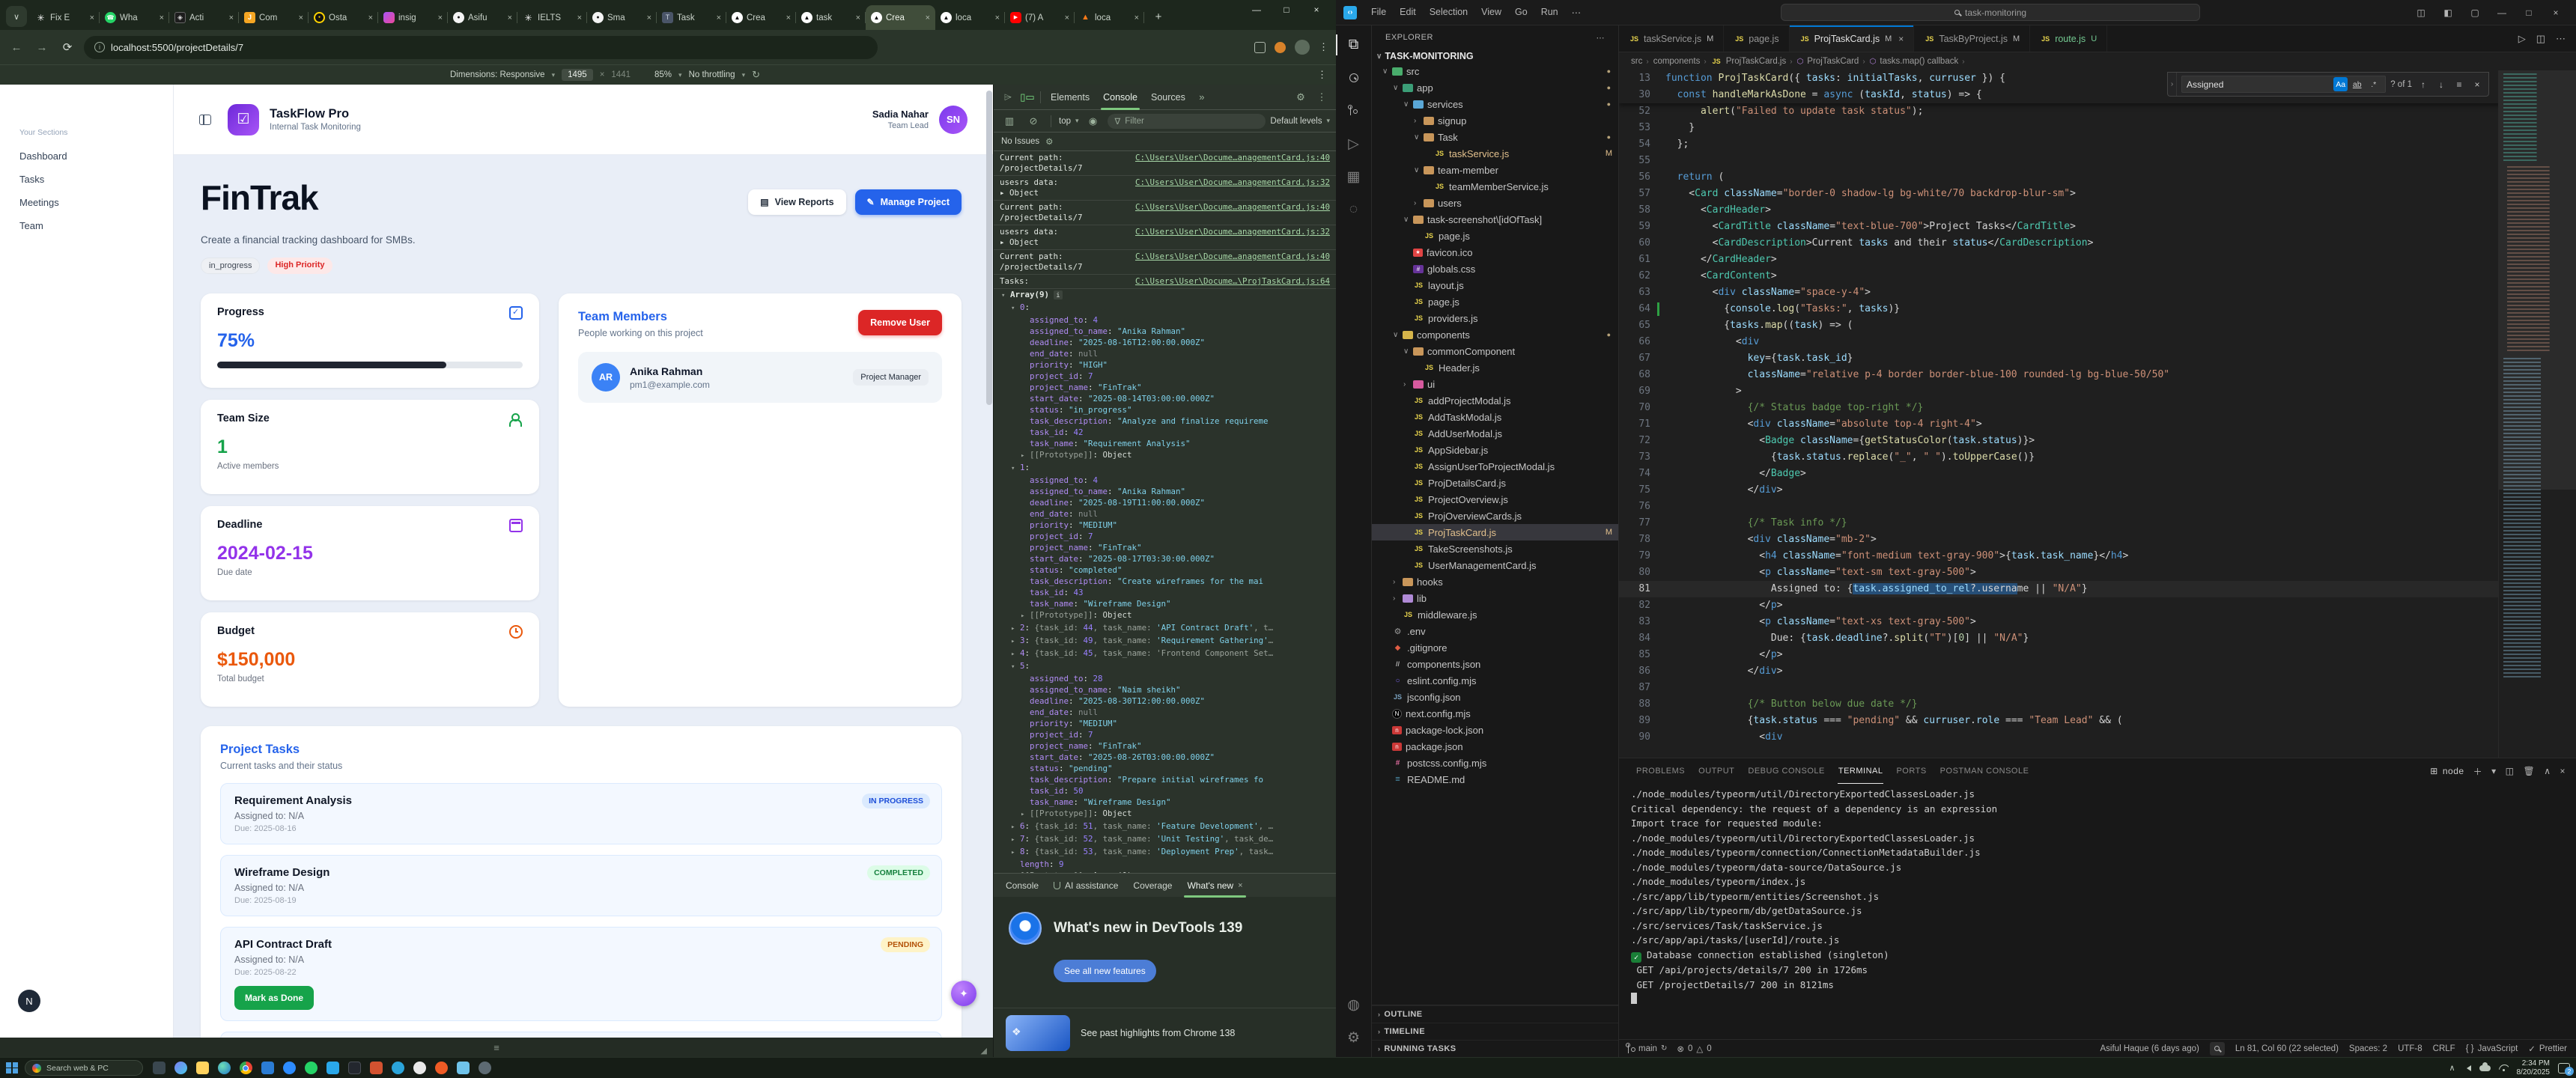 The image size is (2576, 1078). I want to click on find-toggle-icon: ›, so click(2172, 84).